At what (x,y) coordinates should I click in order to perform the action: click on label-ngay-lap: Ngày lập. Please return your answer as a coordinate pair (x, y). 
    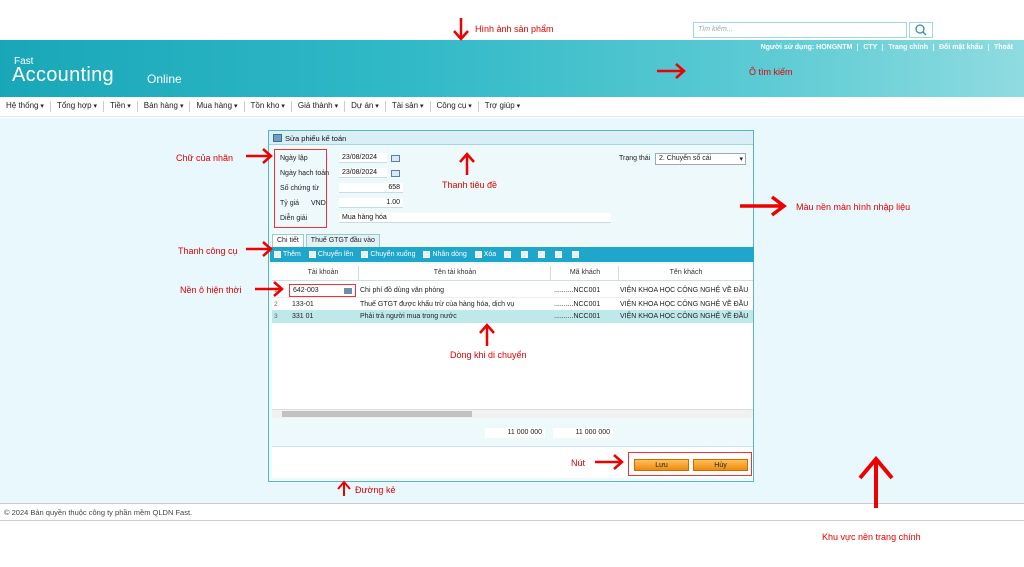
    Looking at the image, I should click on (294, 158).